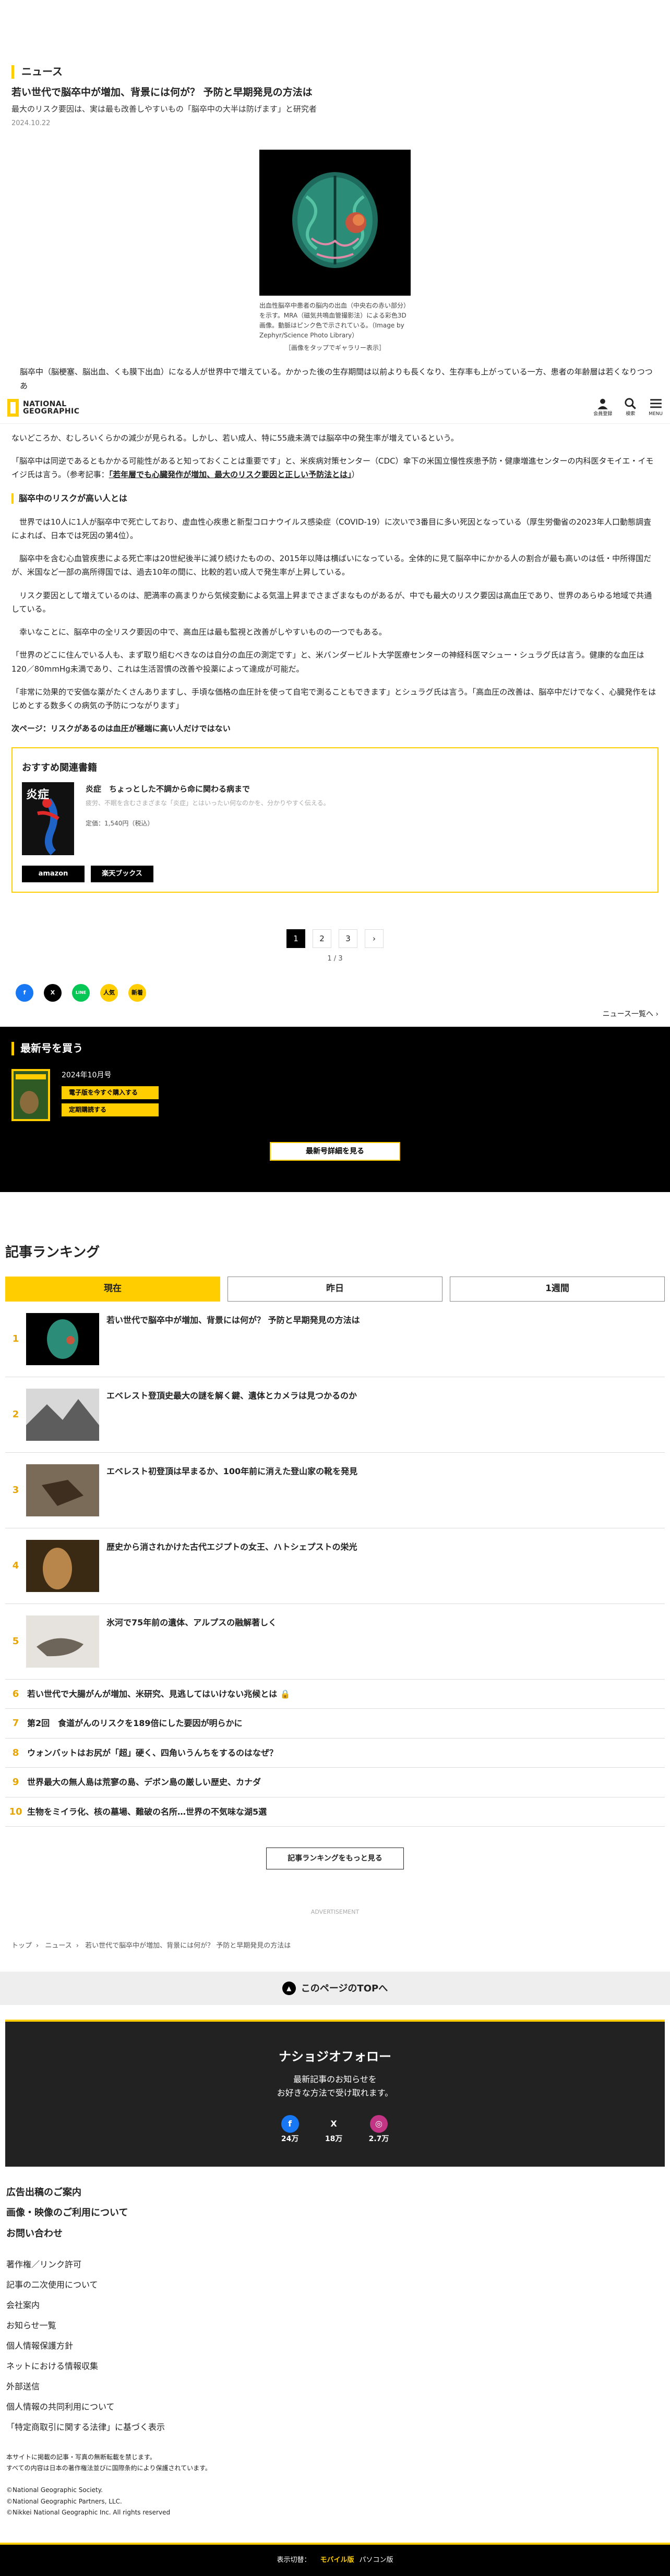  Describe the element at coordinates (322, 938) in the screenshot. I see `page-2-button: 2` at that location.